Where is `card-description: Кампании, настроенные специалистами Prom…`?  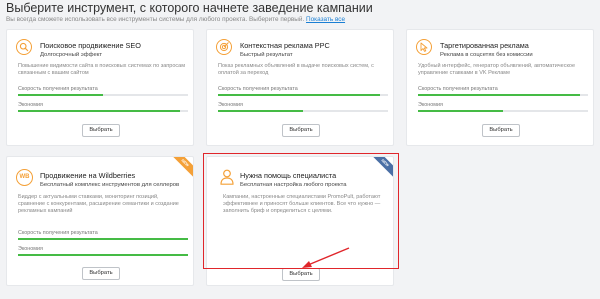
card-description: Кампании, настроенные специалистами Prom… is located at coordinates (302, 204).